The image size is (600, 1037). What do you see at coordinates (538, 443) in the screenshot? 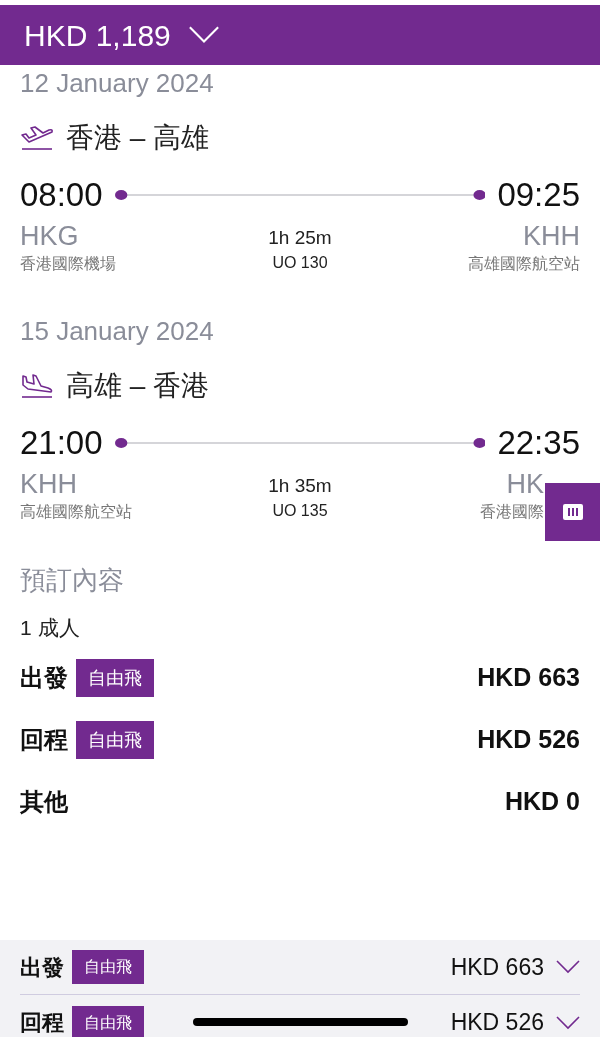
I see `arrival-time: 22:35` at bounding box center [538, 443].